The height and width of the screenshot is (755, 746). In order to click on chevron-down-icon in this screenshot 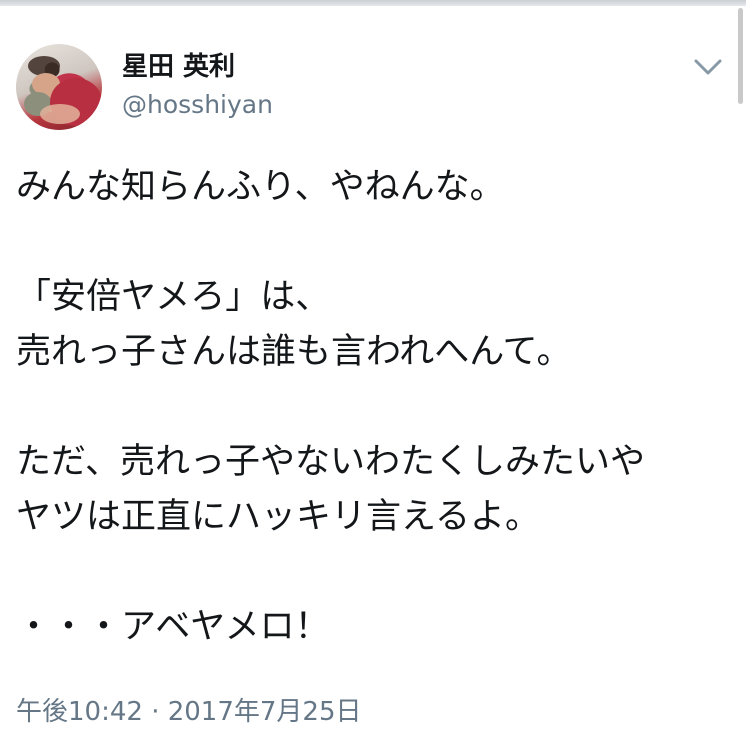, I will do `click(708, 67)`.